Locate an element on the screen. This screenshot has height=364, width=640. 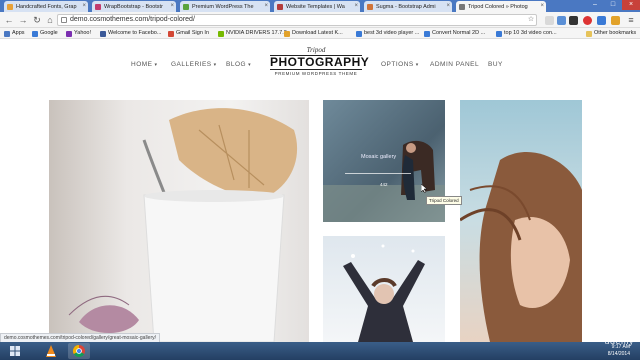
menu-label: GALLERIES is located at coordinates (191, 64).